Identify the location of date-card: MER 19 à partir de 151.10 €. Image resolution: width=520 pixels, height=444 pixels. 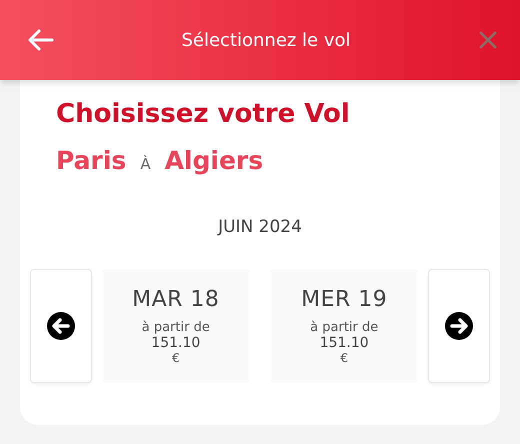
(344, 325).